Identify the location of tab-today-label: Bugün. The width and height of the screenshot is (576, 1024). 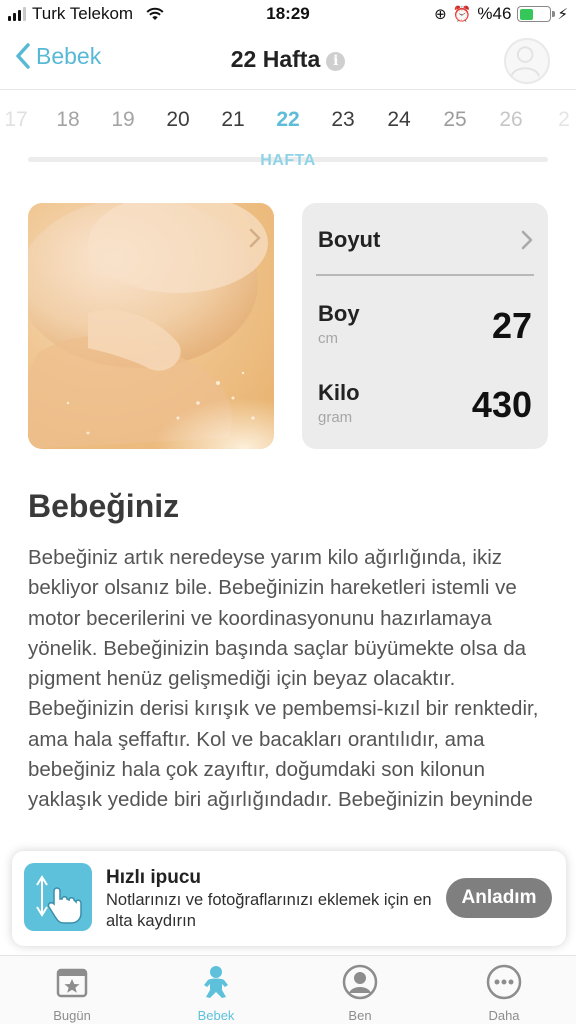
(72, 1015).